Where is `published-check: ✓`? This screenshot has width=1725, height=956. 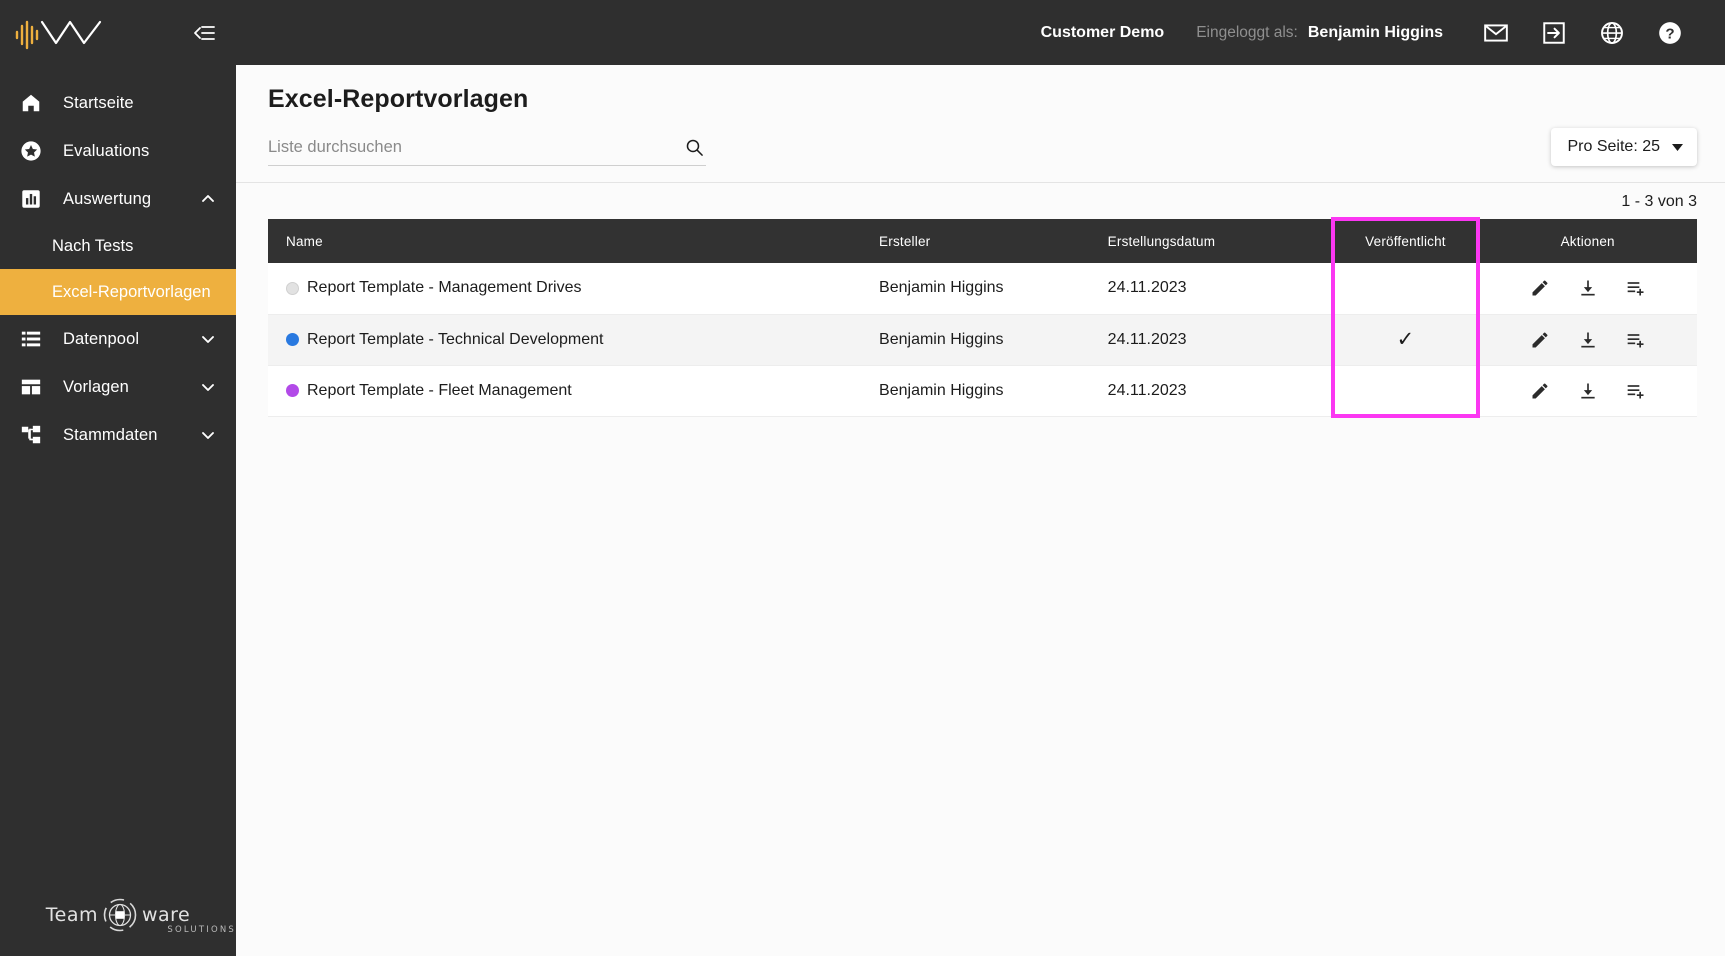
published-check: ✓ is located at coordinates (1405, 339).